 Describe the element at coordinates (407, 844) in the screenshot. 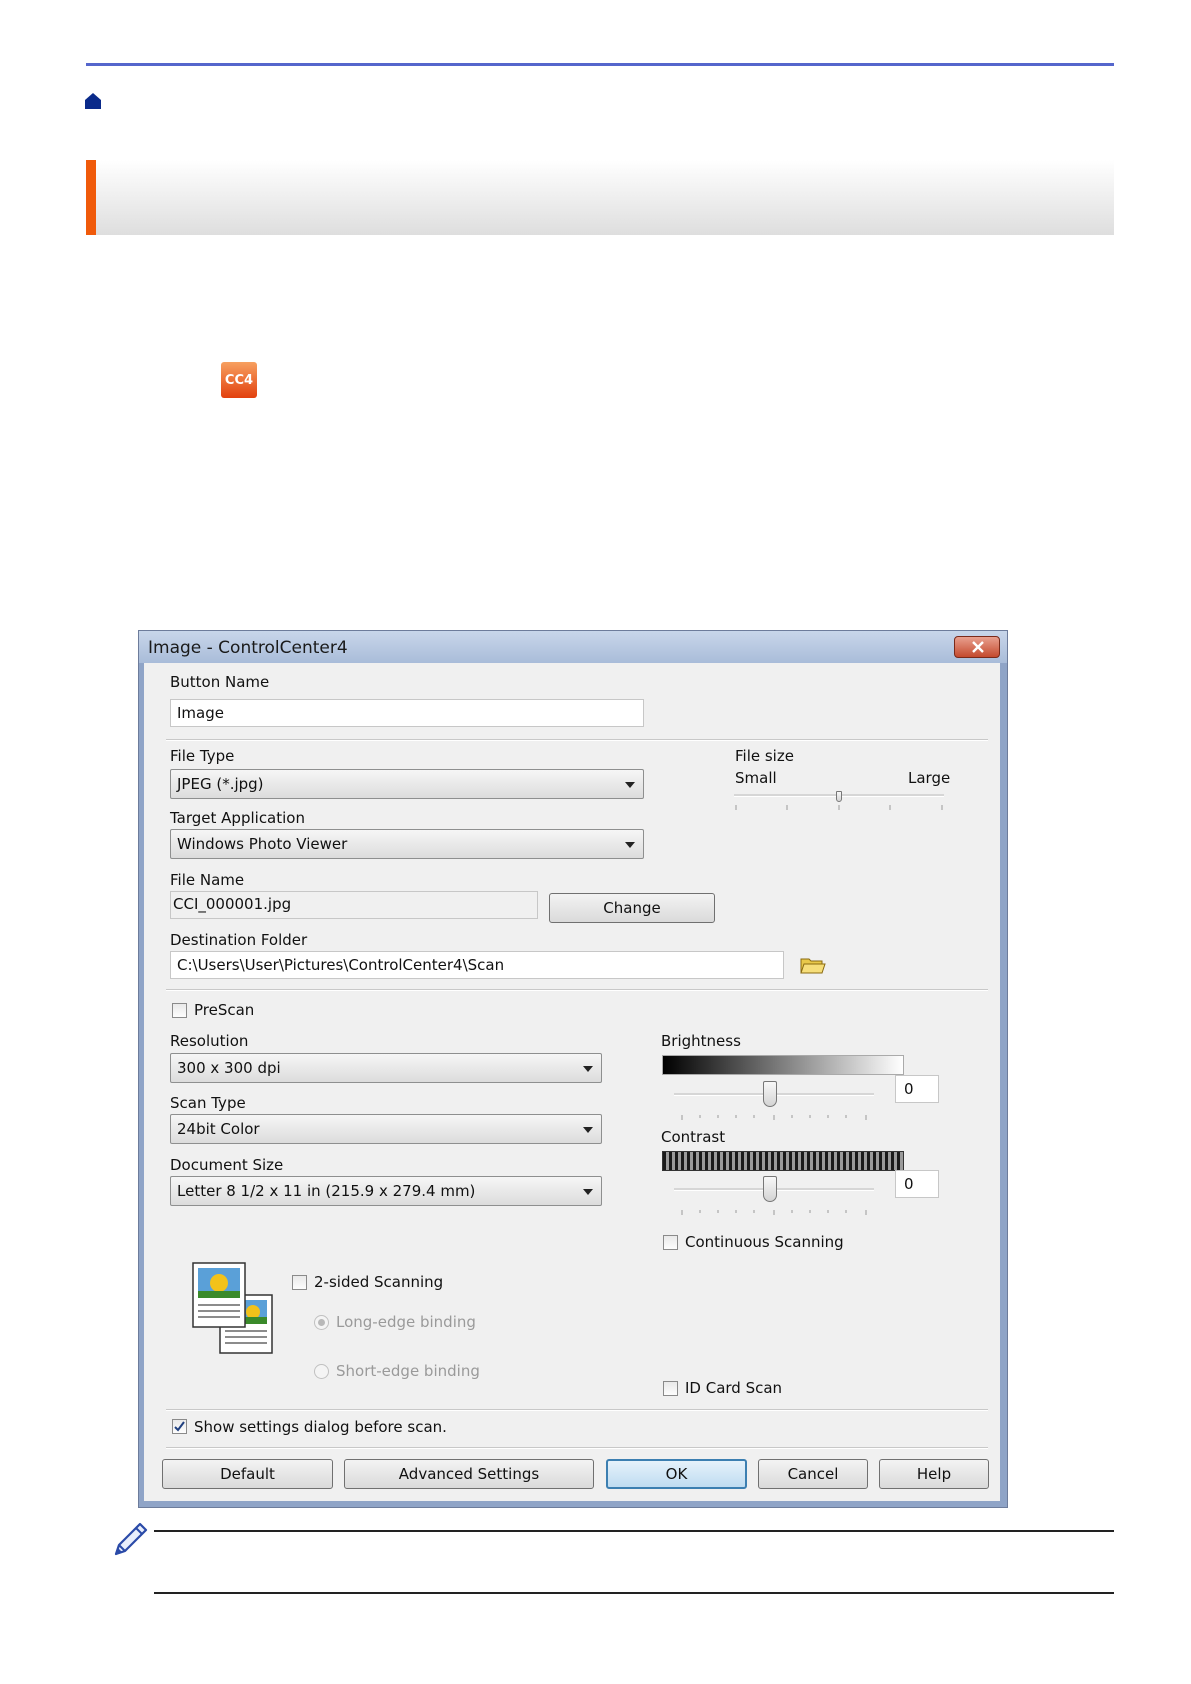

I see `target-app-select: Windows Photo Viewer` at that location.